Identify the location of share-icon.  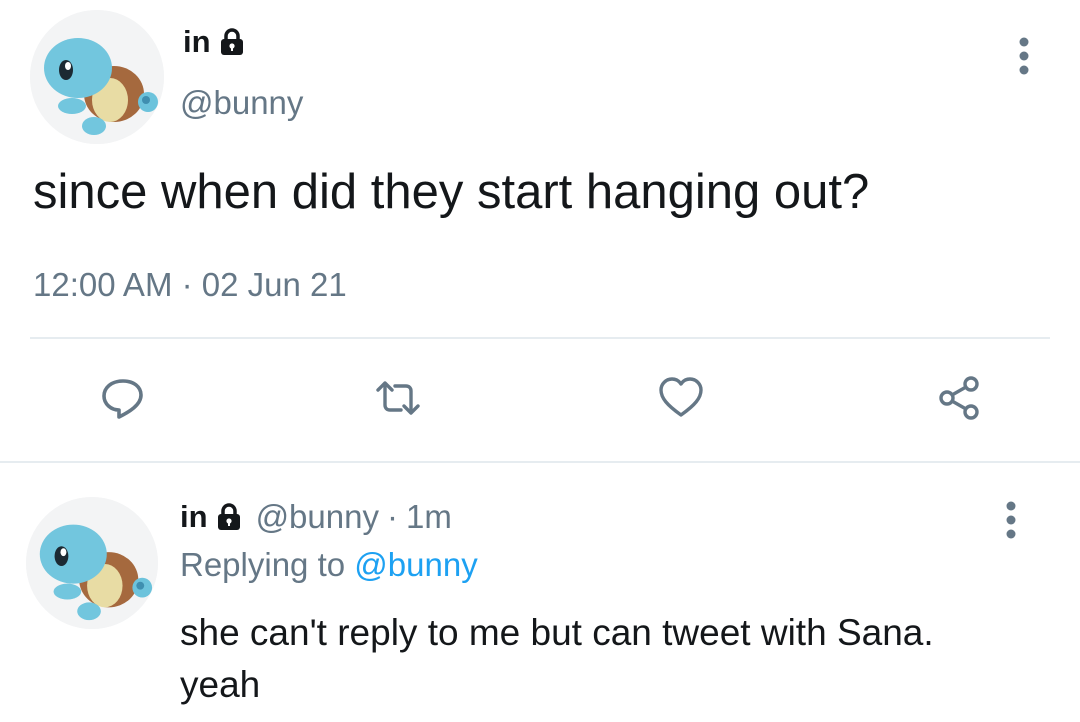
(959, 398).